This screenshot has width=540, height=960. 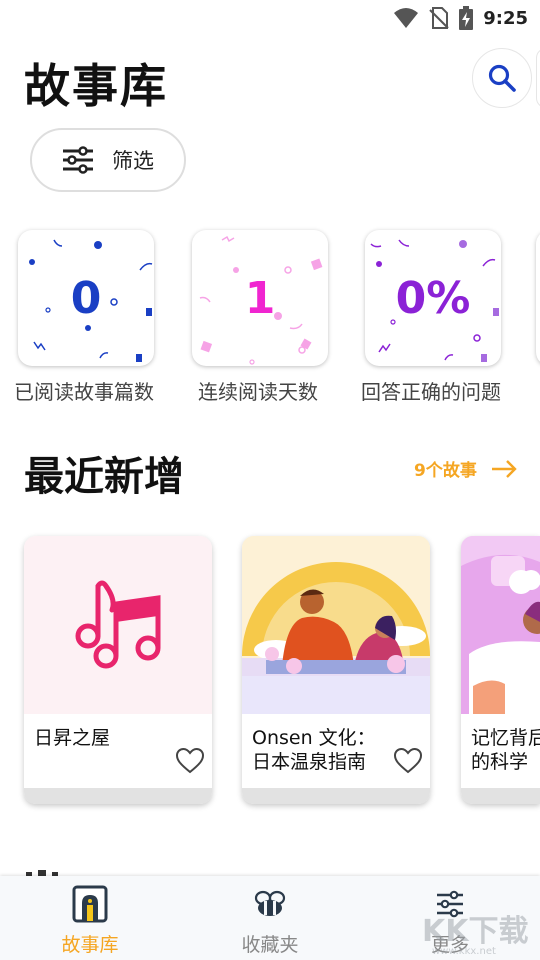 I want to click on status-time: 9:25, so click(x=505, y=18).